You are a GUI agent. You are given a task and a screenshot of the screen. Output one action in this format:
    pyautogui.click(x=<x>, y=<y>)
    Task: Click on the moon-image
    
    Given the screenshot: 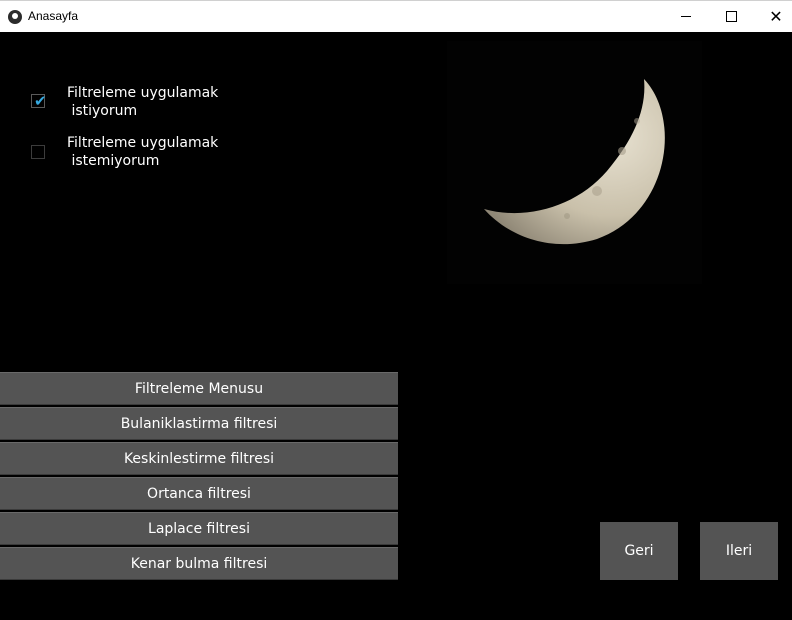 What is the action you would take?
    pyautogui.click(x=574, y=162)
    